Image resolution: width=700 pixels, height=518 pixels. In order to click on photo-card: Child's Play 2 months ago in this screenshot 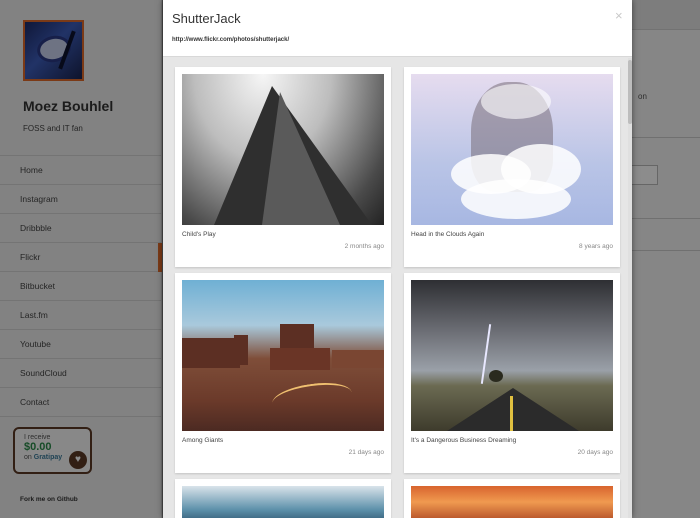, I will do `click(283, 167)`.